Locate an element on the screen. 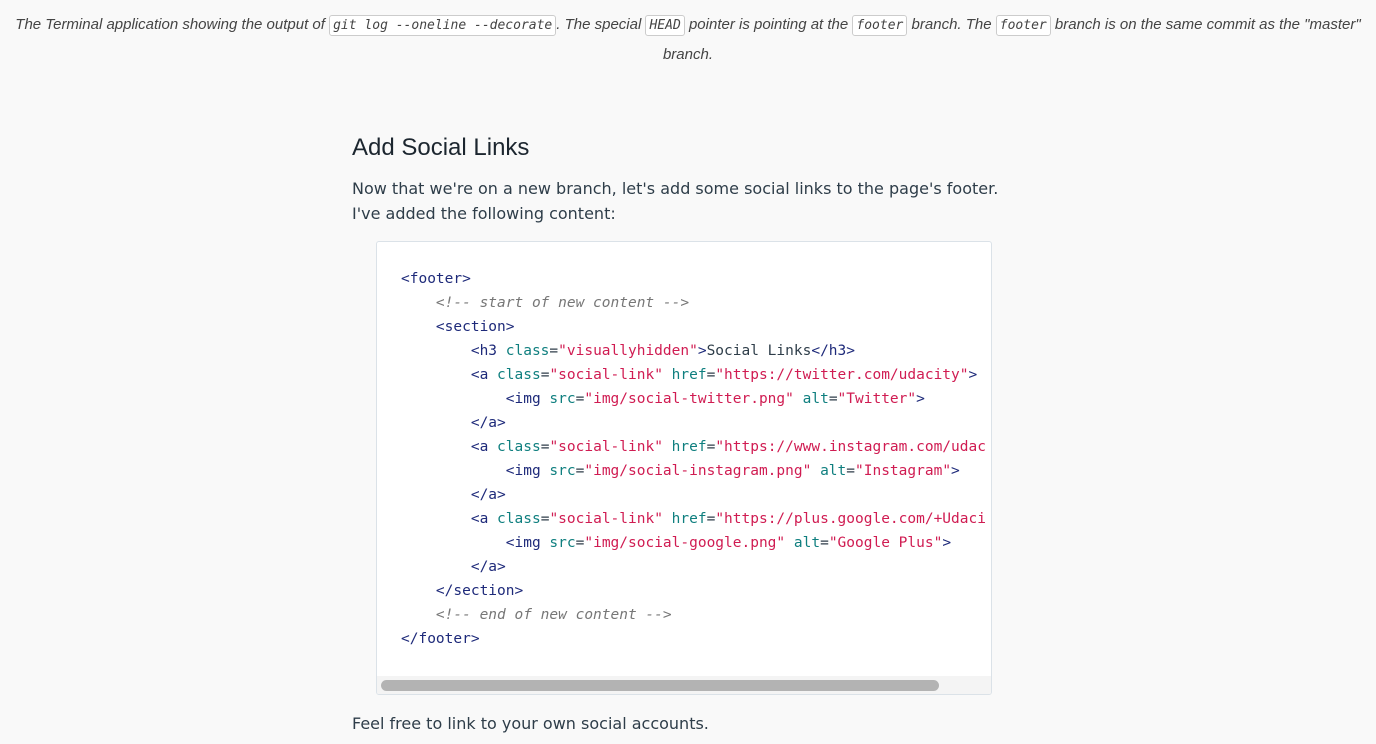 This screenshot has width=1376, height=744. section-heading: Add Social Links is located at coordinates (441, 147).